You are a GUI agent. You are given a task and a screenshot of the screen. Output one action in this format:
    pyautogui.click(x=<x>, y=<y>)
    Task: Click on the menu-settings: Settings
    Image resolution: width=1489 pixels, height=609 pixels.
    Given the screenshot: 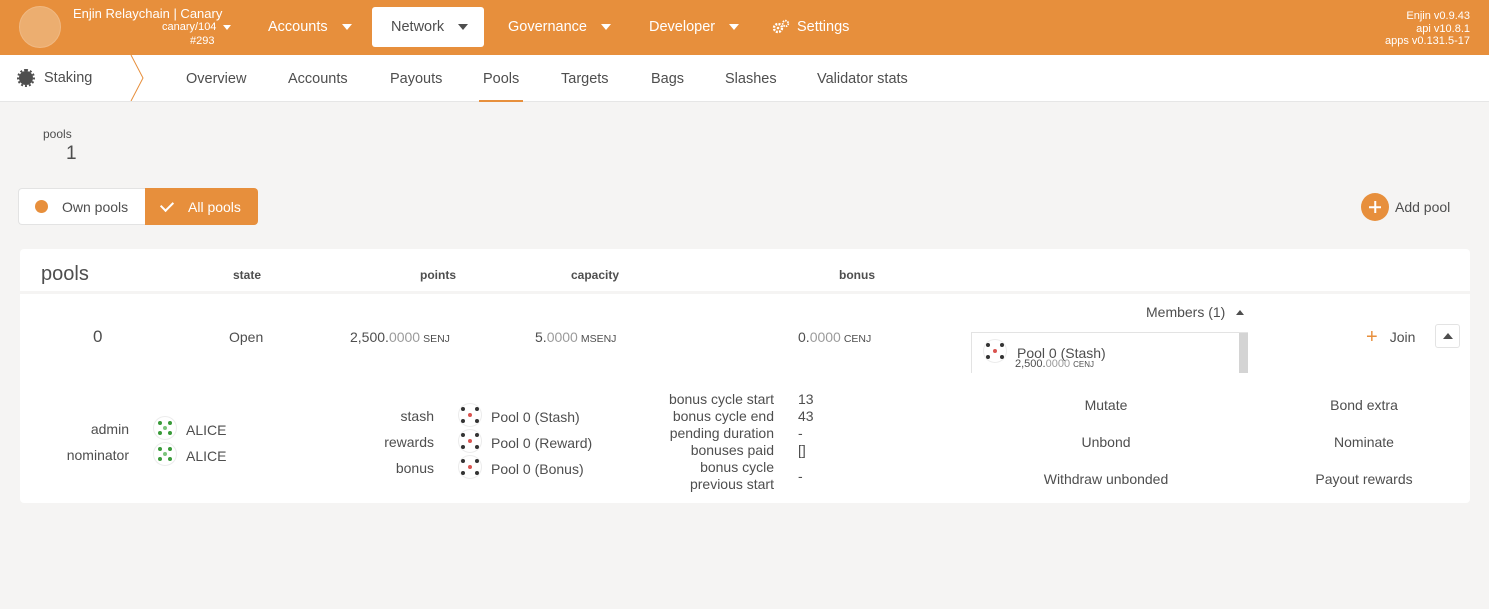 What is the action you would take?
    pyautogui.click(x=810, y=27)
    